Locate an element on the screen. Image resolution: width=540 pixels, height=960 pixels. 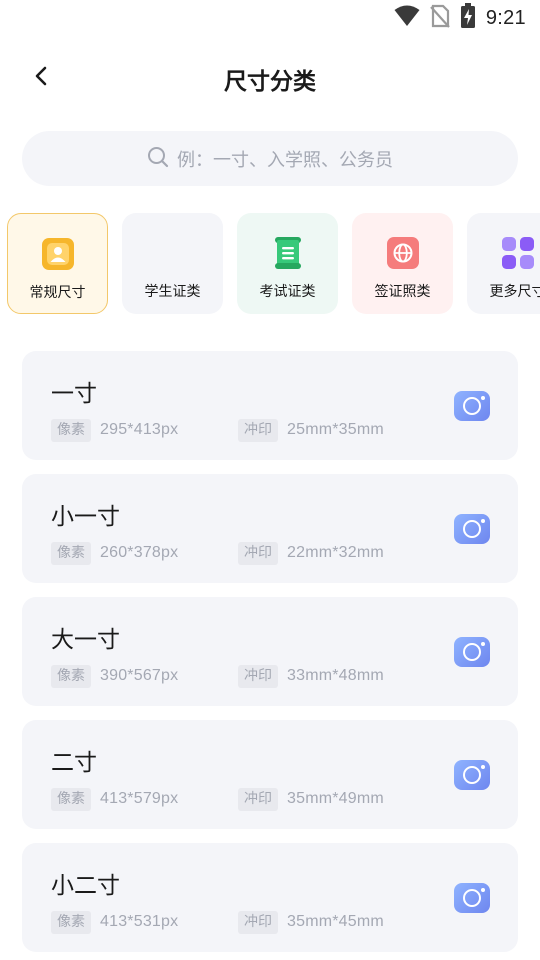
grid-icon is located at coordinates (518, 253).